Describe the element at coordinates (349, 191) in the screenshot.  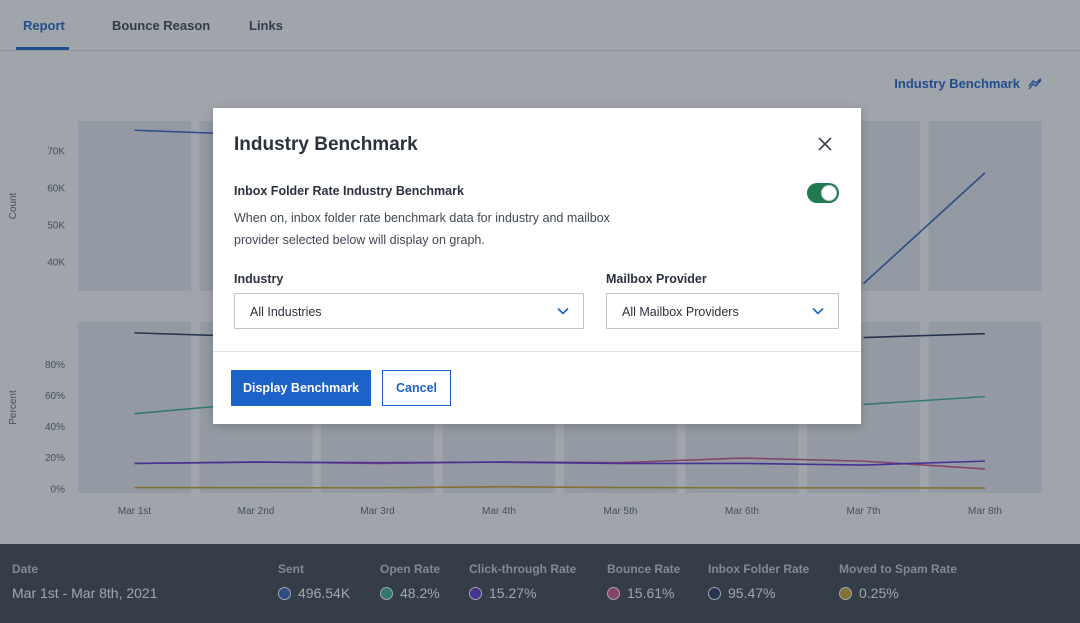
I see `benchmark-toggle-label: Inbox Folder Rate Industry Benchmark` at that location.